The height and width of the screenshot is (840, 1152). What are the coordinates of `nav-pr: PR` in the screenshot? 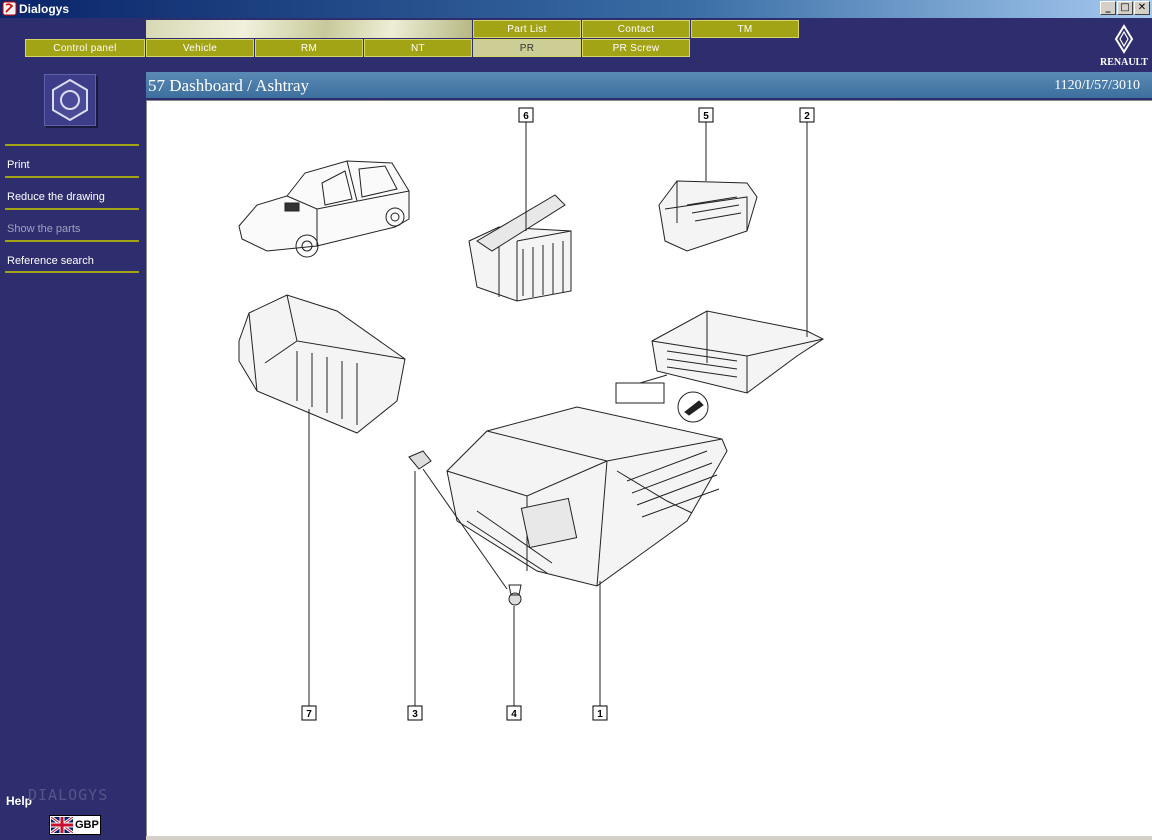 It's located at (527, 48).